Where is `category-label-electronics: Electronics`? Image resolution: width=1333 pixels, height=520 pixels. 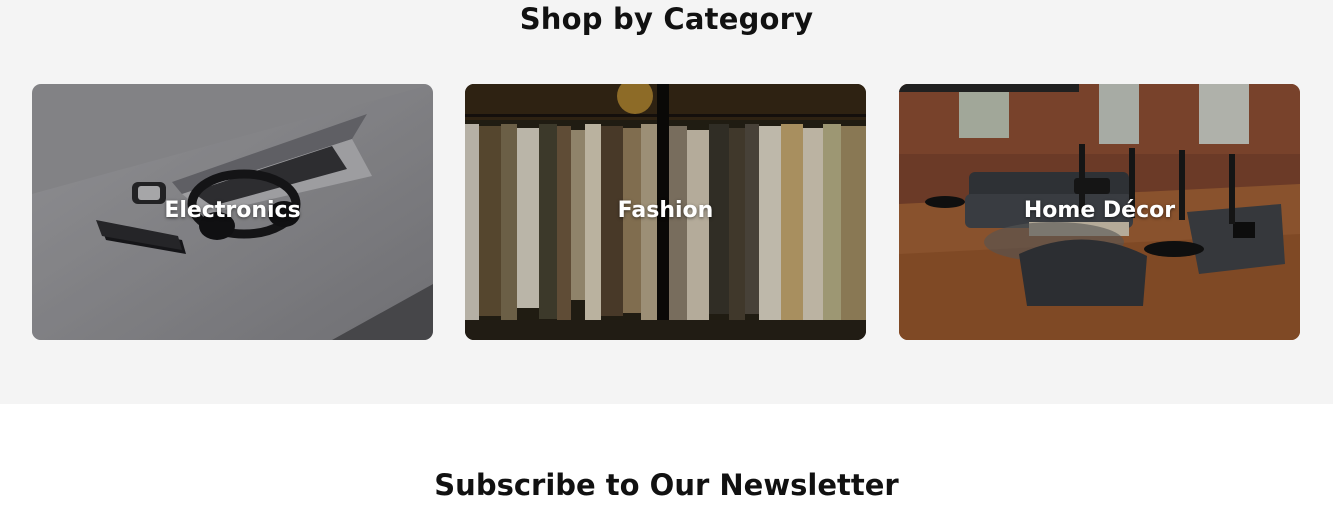
category-label-electronics: Electronics is located at coordinates (232, 210).